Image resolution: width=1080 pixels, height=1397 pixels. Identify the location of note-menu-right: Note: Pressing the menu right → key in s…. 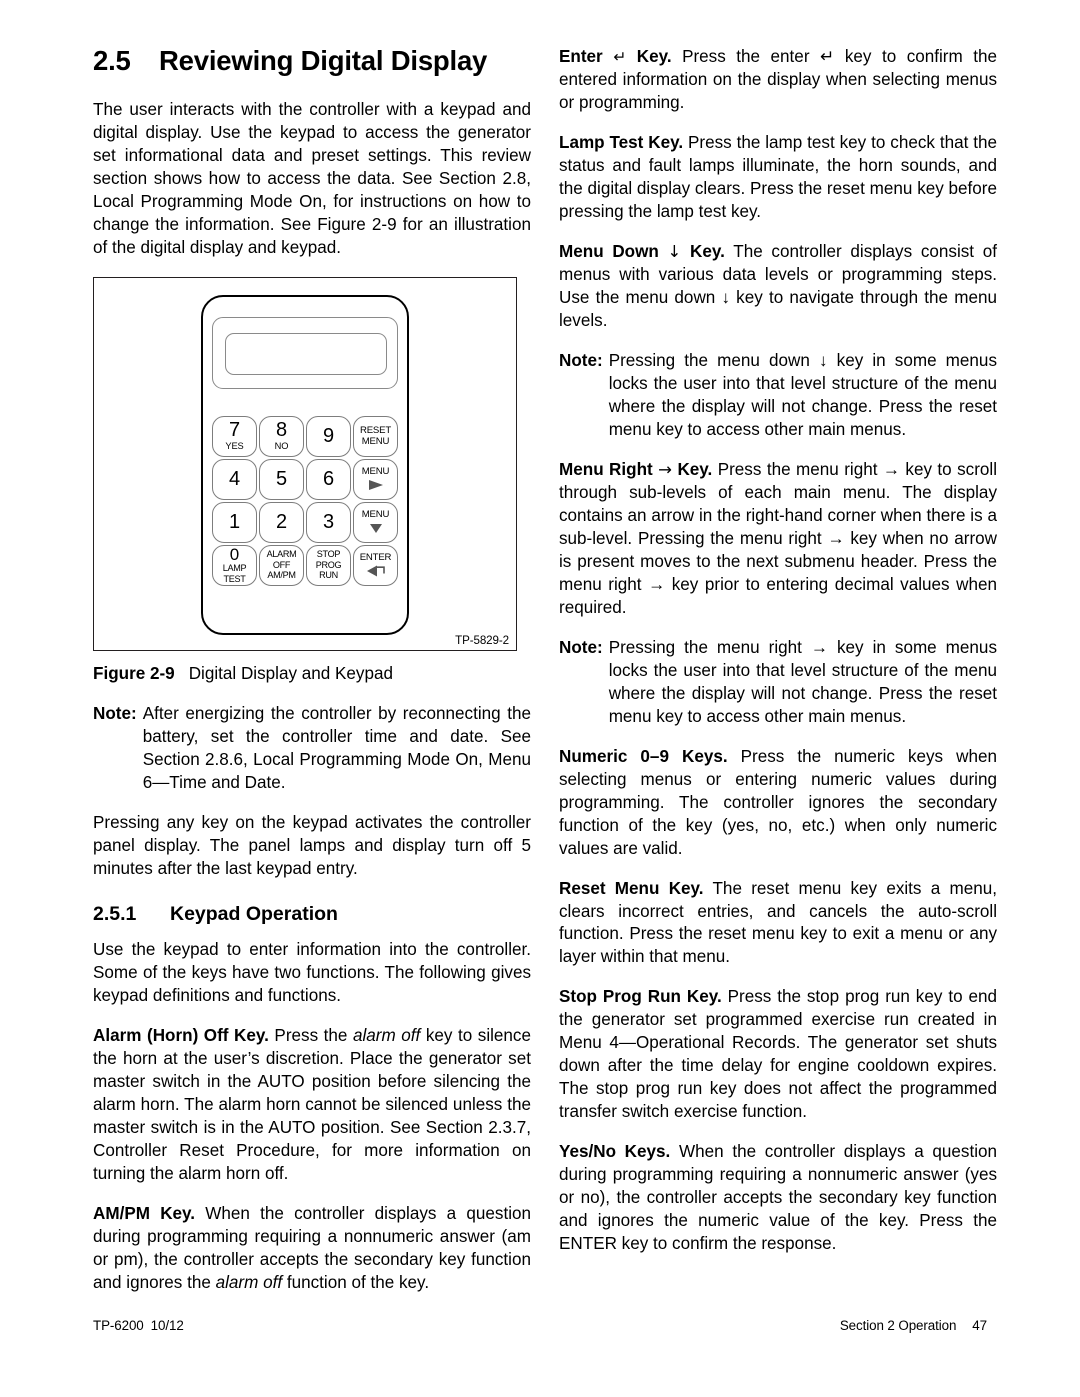
(778, 683).